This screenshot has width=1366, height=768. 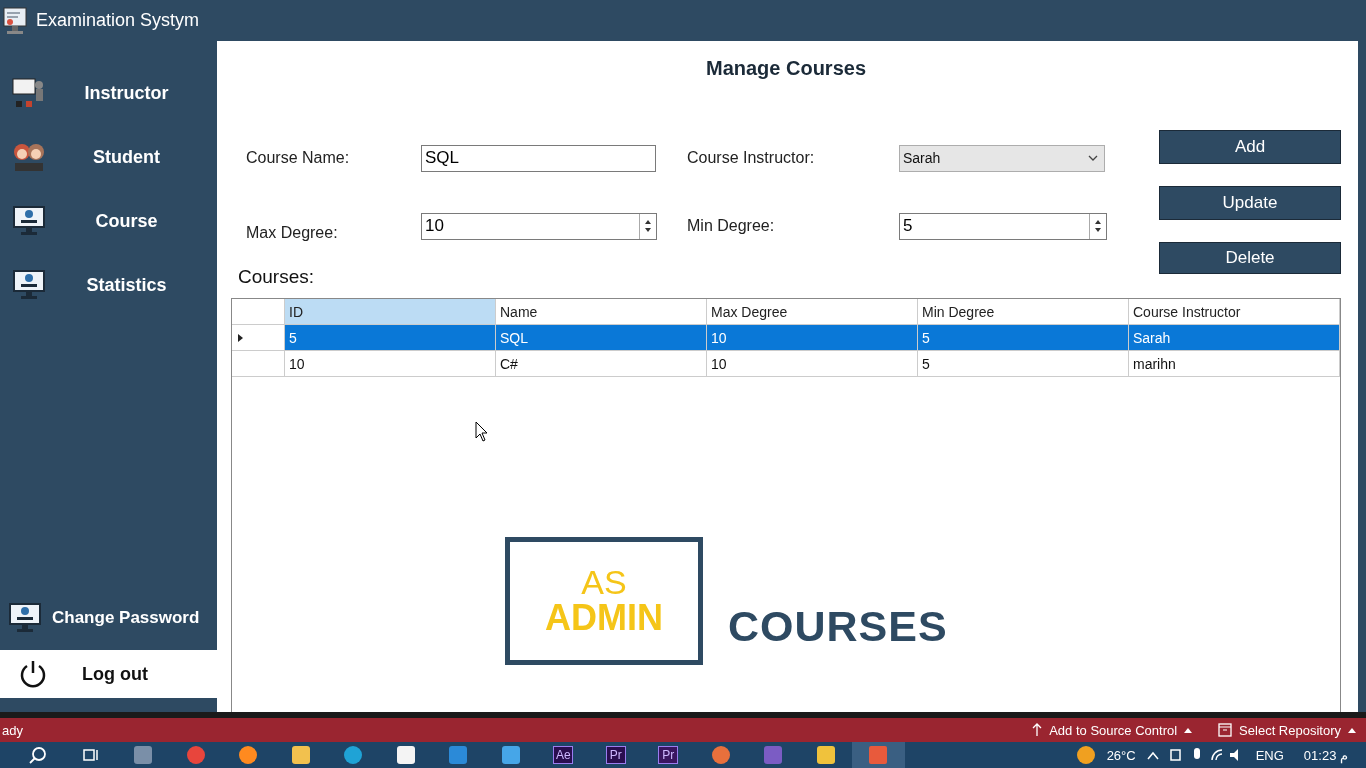 What do you see at coordinates (1287, 730) in the screenshot?
I see `repository-button: Select Repository` at bounding box center [1287, 730].